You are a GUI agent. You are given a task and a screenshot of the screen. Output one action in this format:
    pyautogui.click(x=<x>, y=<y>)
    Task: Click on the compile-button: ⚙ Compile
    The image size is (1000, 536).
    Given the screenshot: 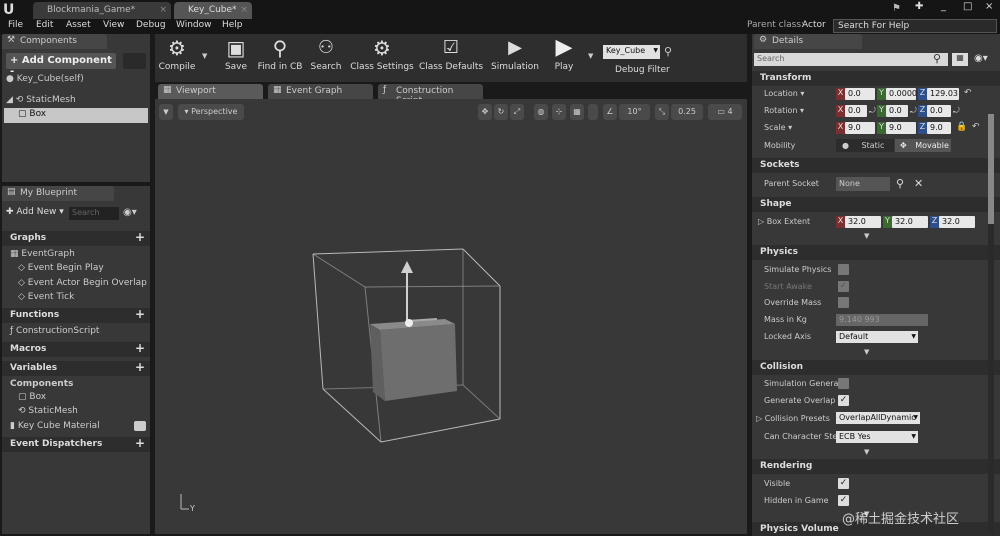 What is the action you would take?
    pyautogui.click(x=177, y=57)
    